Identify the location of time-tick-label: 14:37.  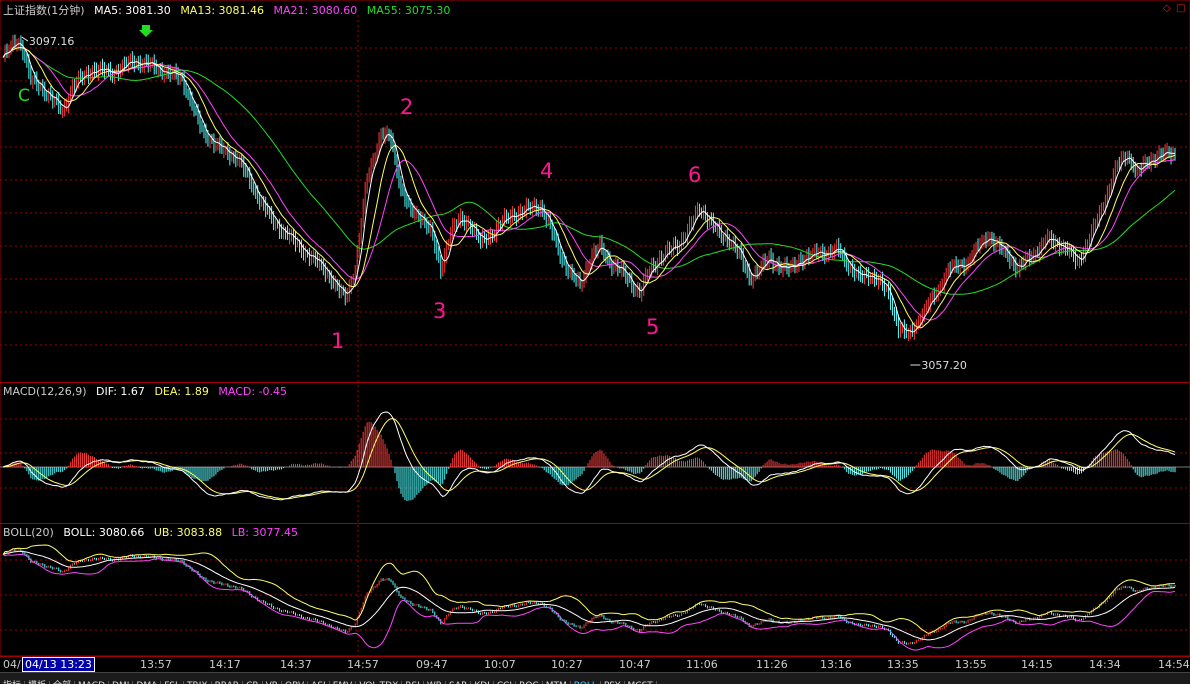
(296, 664).